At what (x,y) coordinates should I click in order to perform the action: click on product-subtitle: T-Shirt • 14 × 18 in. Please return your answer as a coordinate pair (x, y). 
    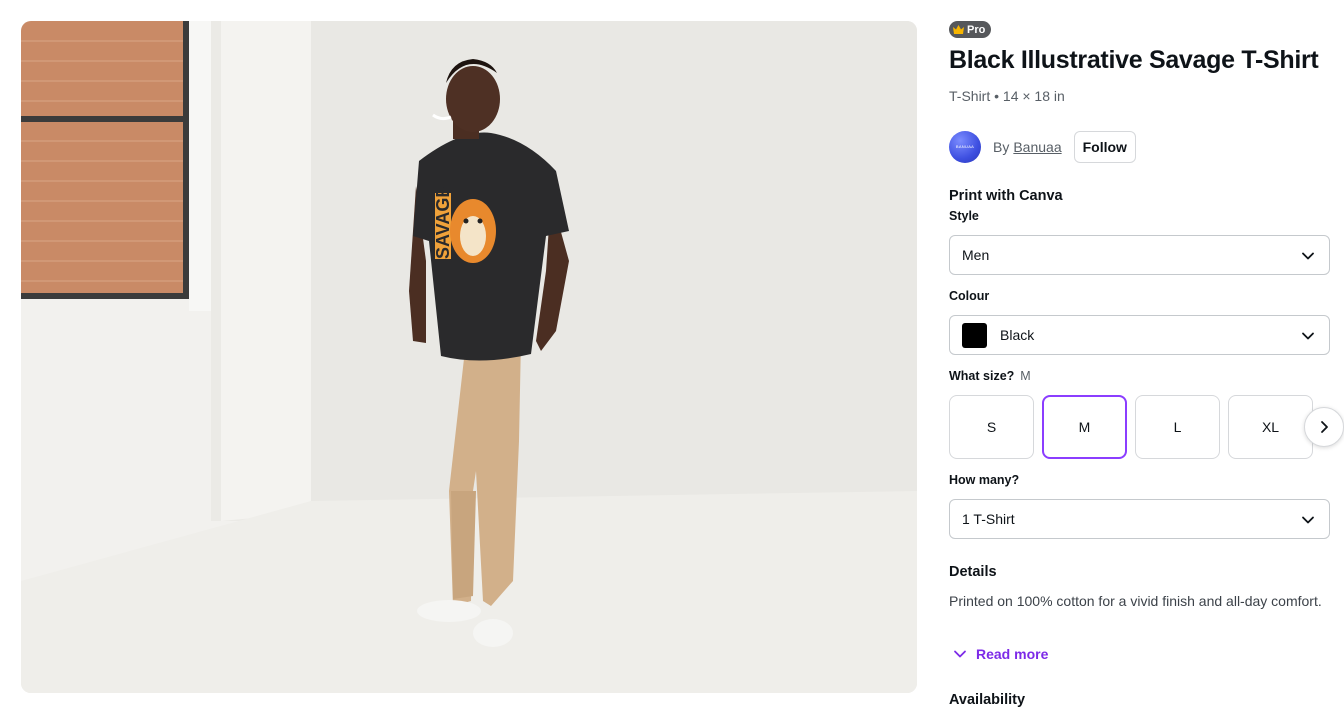
    Looking at the image, I should click on (1007, 96).